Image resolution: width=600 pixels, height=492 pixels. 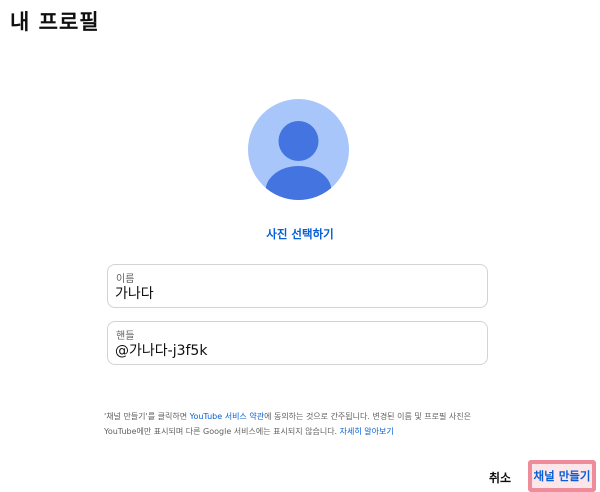 What do you see at coordinates (295, 293) in the screenshot?
I see `name-input` at bounding box center [295, 293].